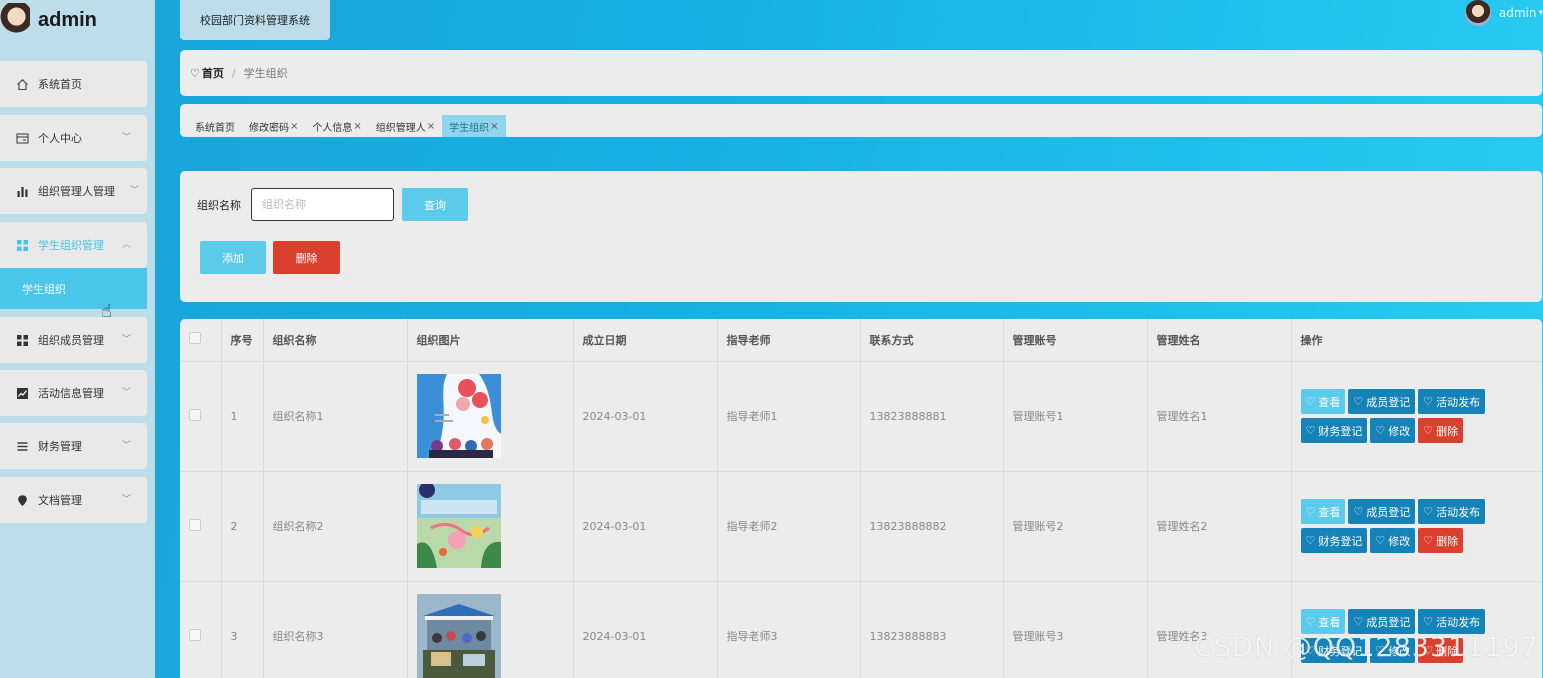 The width and height of the screenshot is (1543, 678). Describe the element at coordinates (645, 340) in the screenshot. I see `column-header: 成立日期` at that location.